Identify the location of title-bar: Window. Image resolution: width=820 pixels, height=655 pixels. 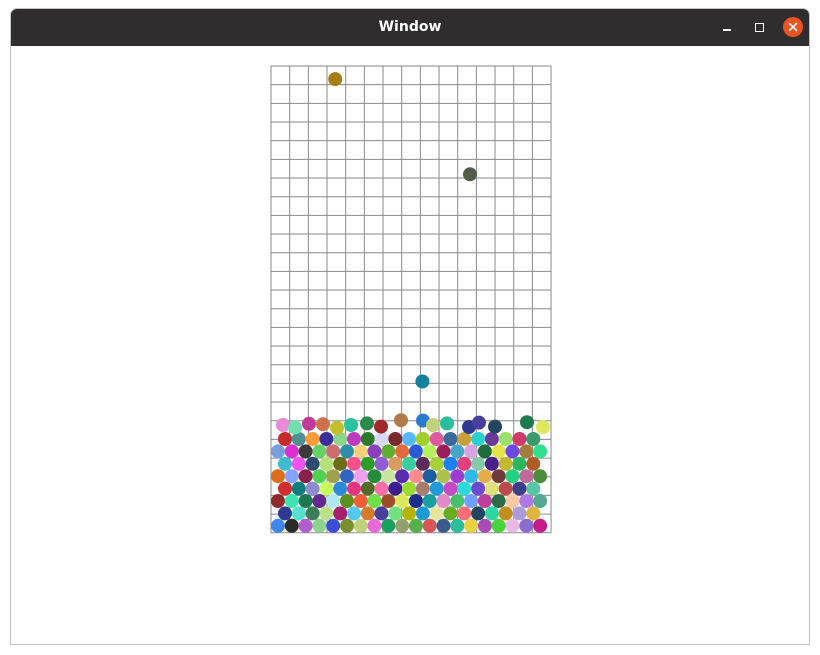
(410, 27).